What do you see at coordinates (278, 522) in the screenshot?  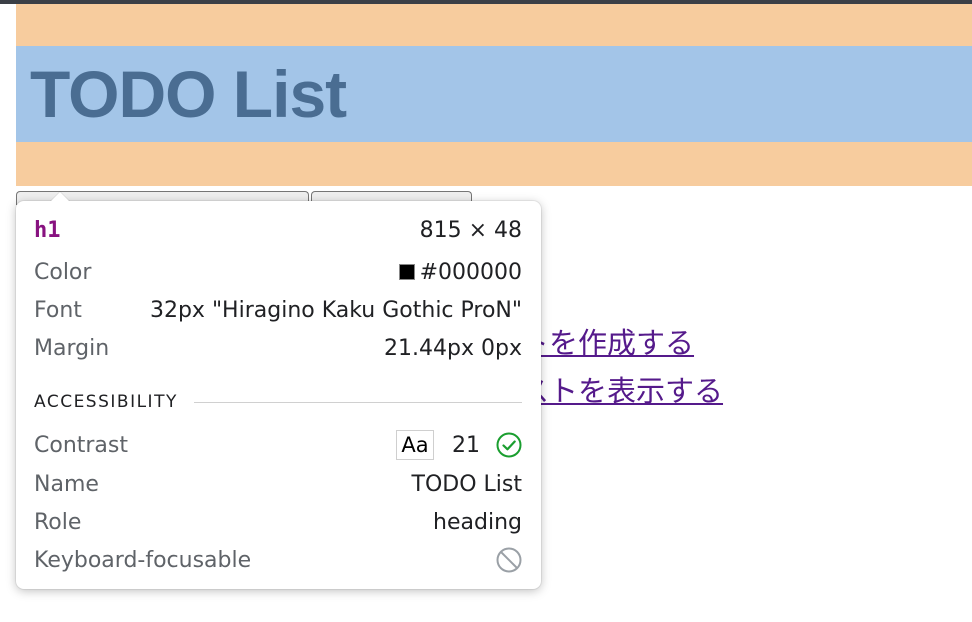 I see `role-row: Role heading` at bounding box center [278, 522].